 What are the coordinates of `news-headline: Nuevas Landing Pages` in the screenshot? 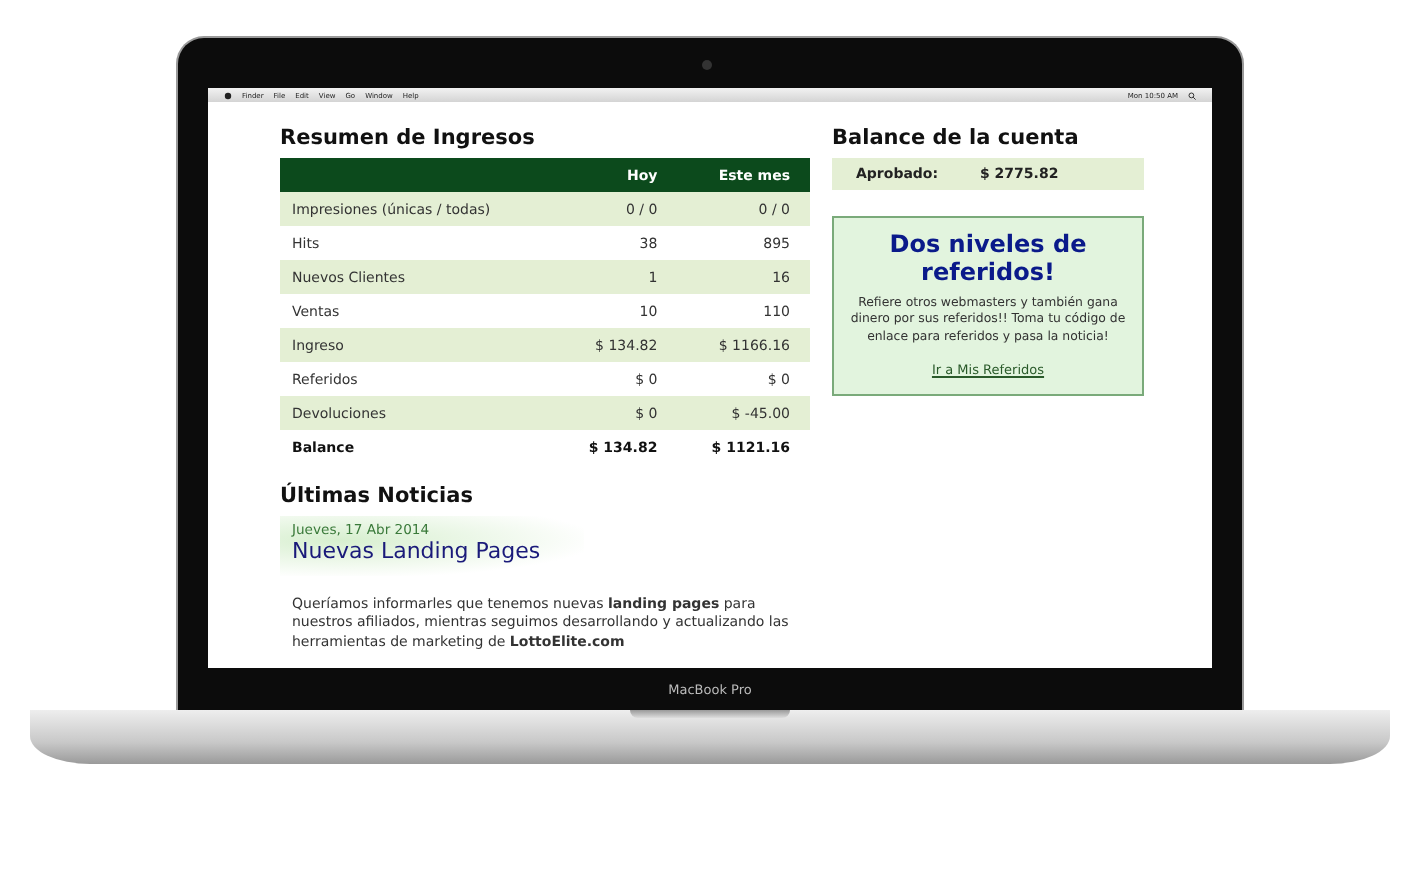 It's located at (416, 551).